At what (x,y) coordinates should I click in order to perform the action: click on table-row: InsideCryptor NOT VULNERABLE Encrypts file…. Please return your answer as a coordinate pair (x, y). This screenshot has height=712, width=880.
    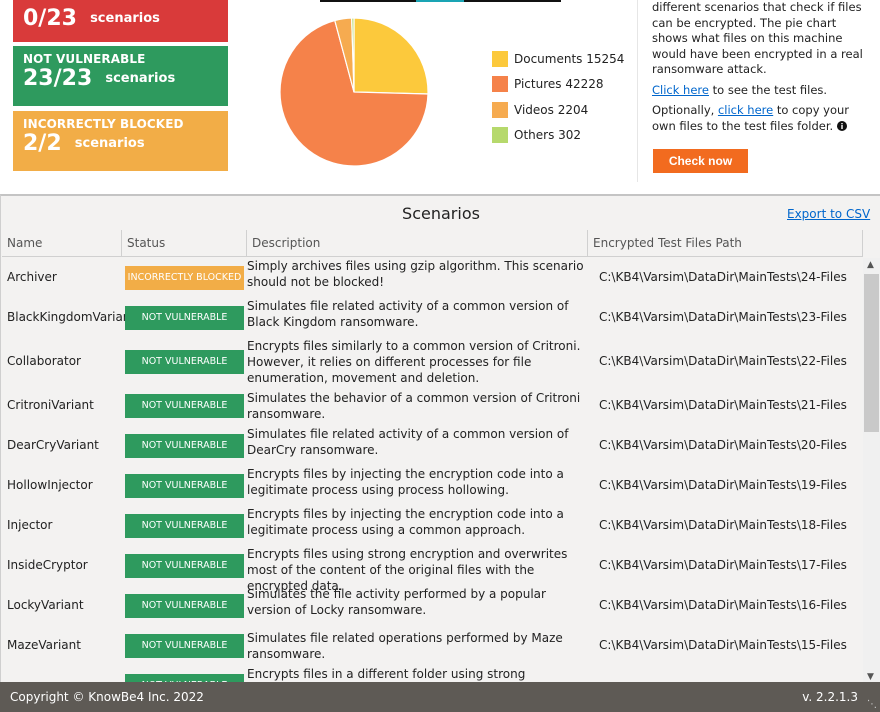
    Looking at the image, I should click on (432, 569).